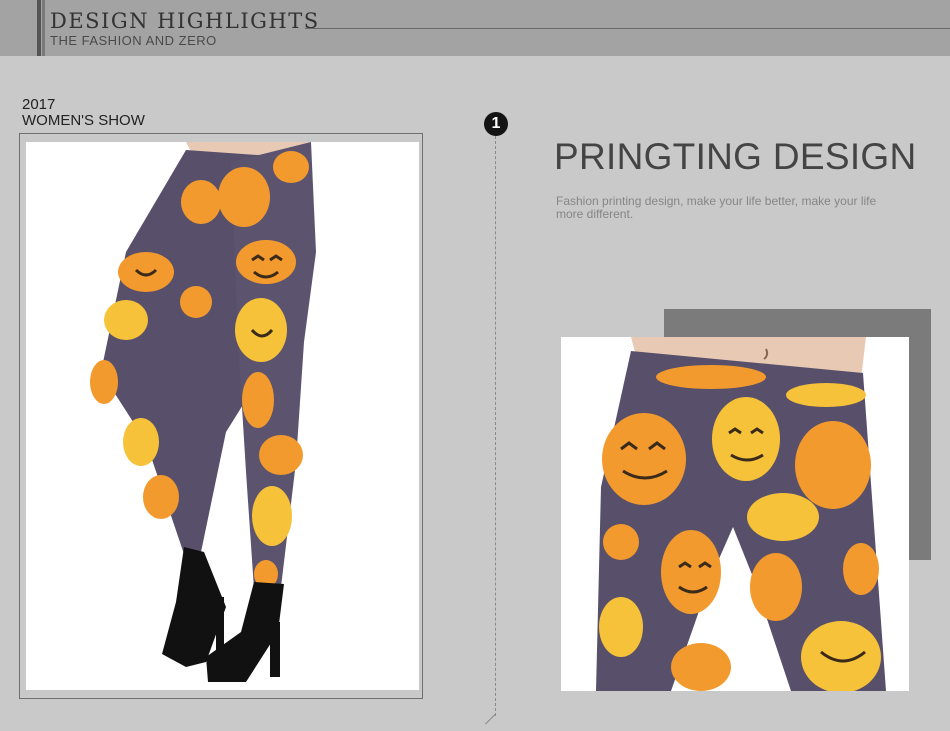  I want to click on section-subtitle: THE FASHION AND ZERO, so click(133, 40).